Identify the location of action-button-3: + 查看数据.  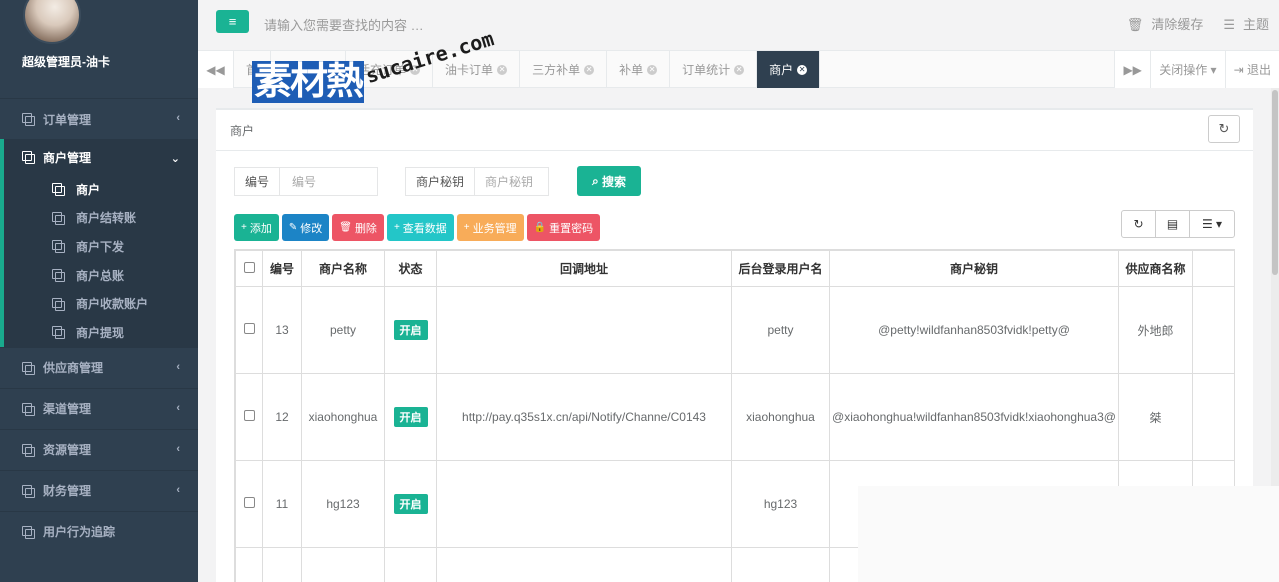
(420, 227).